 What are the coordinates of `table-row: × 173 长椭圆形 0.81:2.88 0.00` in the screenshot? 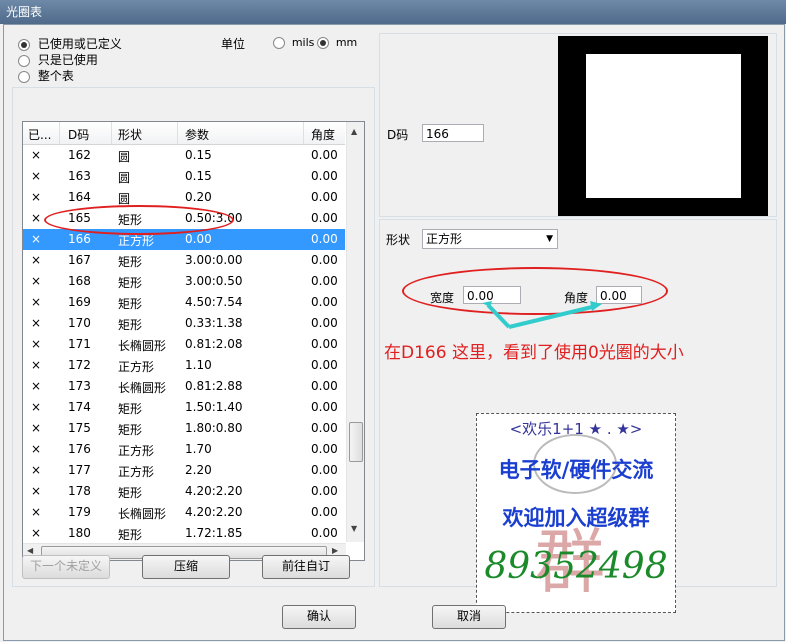 It's located at (184, 386).